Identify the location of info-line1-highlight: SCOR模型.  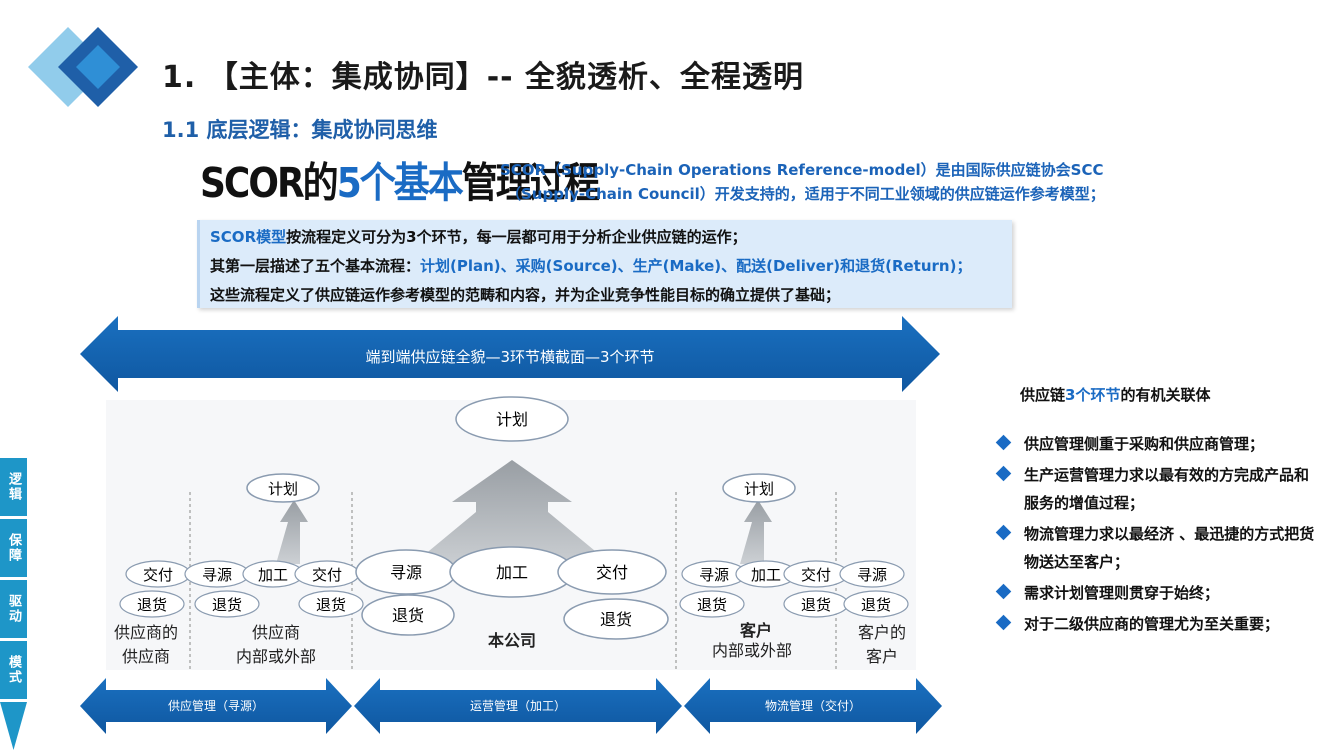
(248, 237).